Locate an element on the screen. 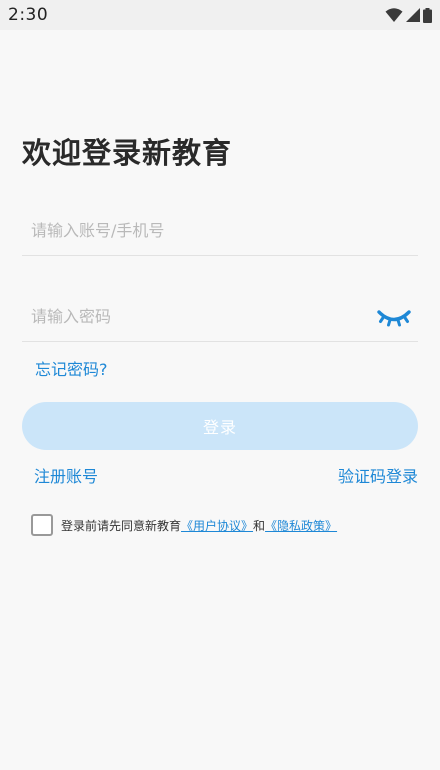 This screenshot has height=770, width=440. wifi-icon is located at coordinates (394, 15).